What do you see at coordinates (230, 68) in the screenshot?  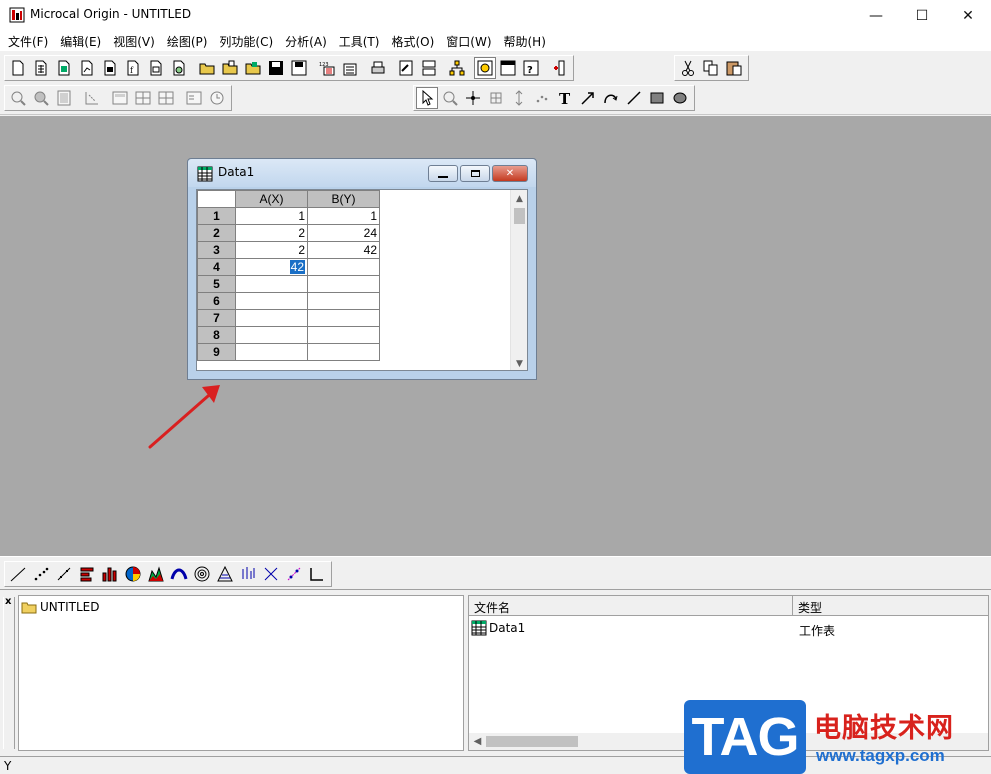 I see `open-template-button` at bounding box center [230, 68].